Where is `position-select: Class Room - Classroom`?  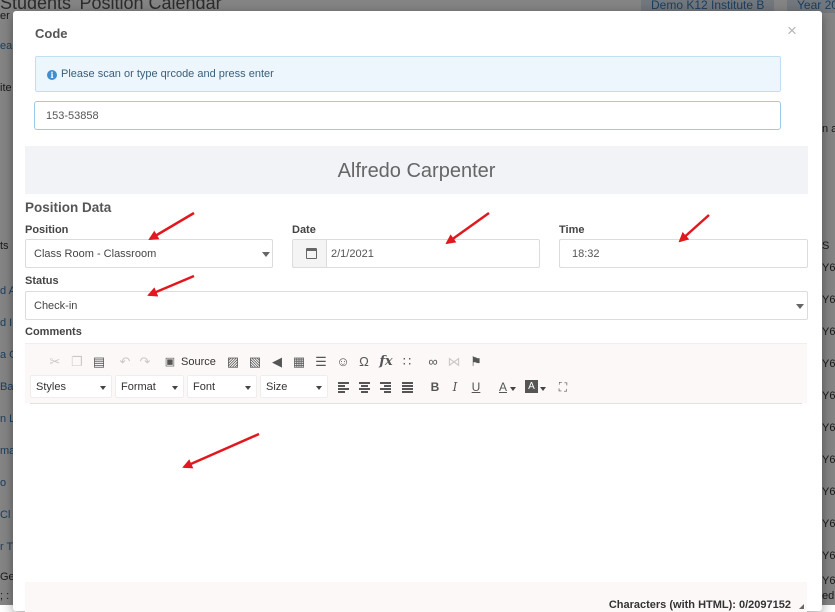 position-select: Class Room - Classroom is located at coordinates (149, 253).